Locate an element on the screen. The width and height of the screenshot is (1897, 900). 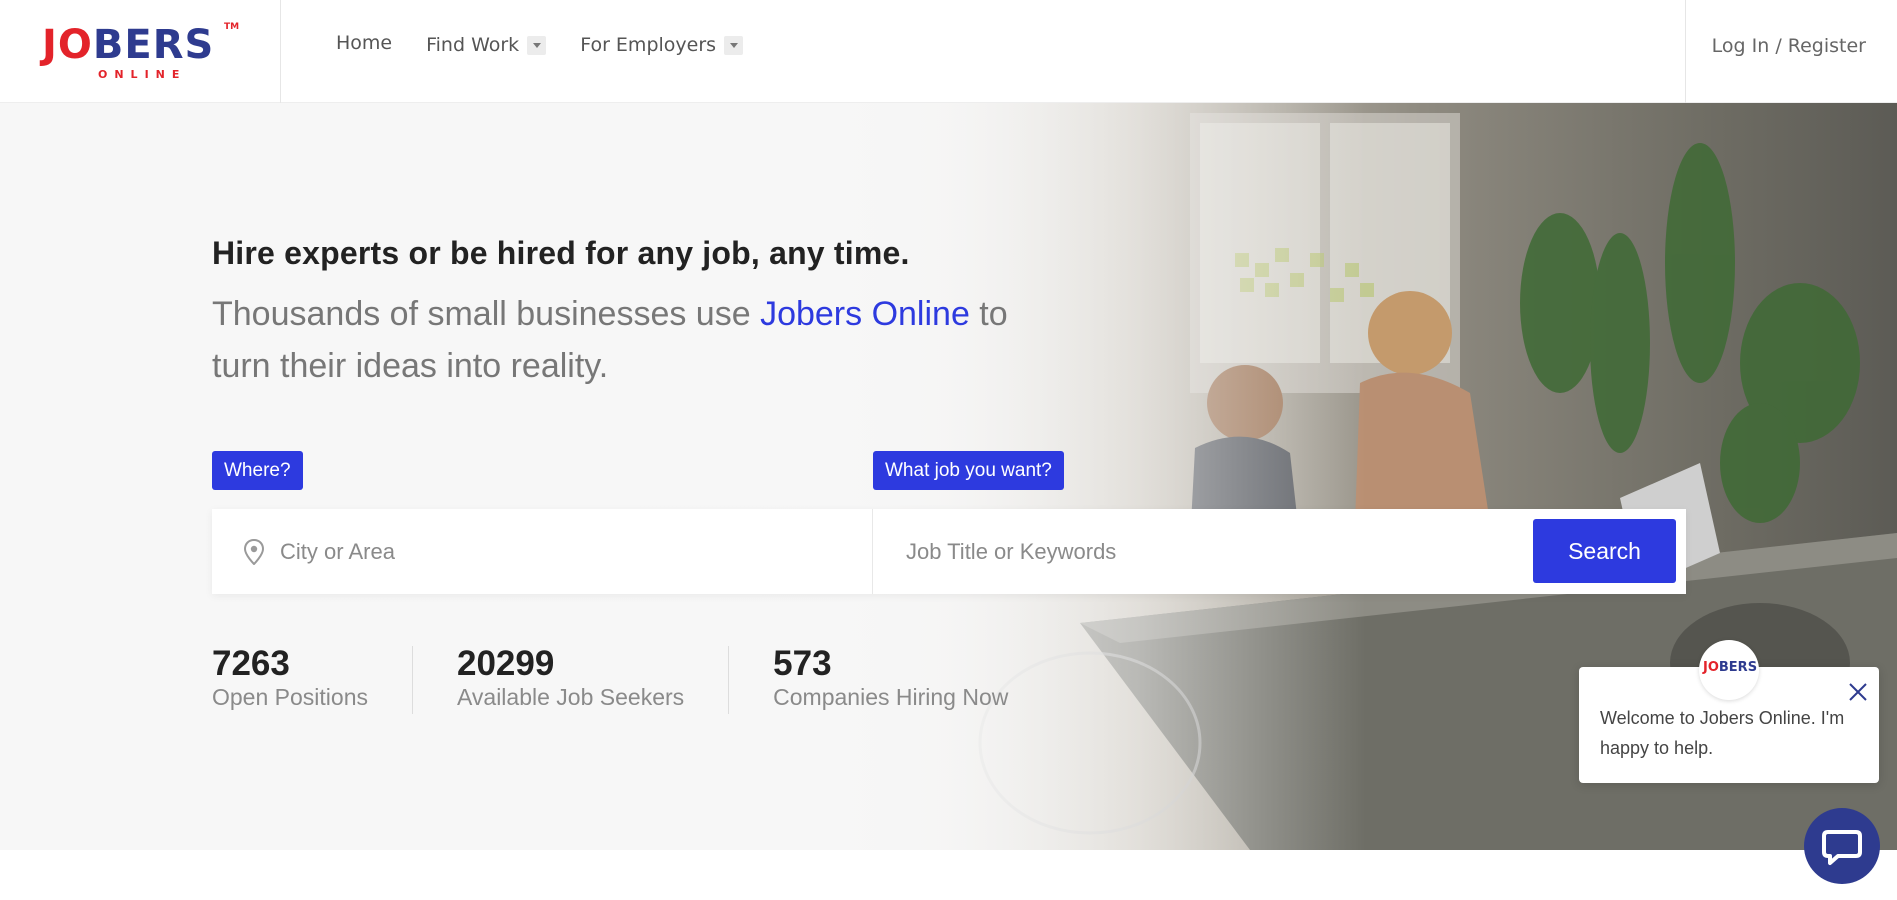
login-container: Log In / Register is located at coordinates (1791, 51).